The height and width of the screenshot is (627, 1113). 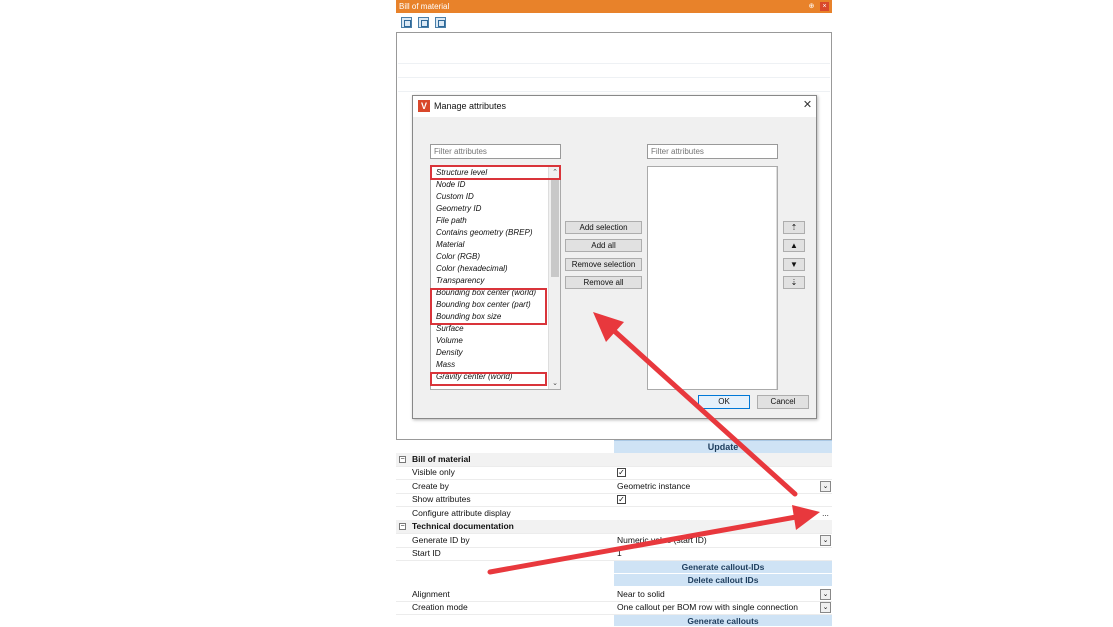 What do you see at coordinates (723, 621) in the screenshot?
I see `generate-callouts-button: Generate callouts` at bounding box center [723, 621].